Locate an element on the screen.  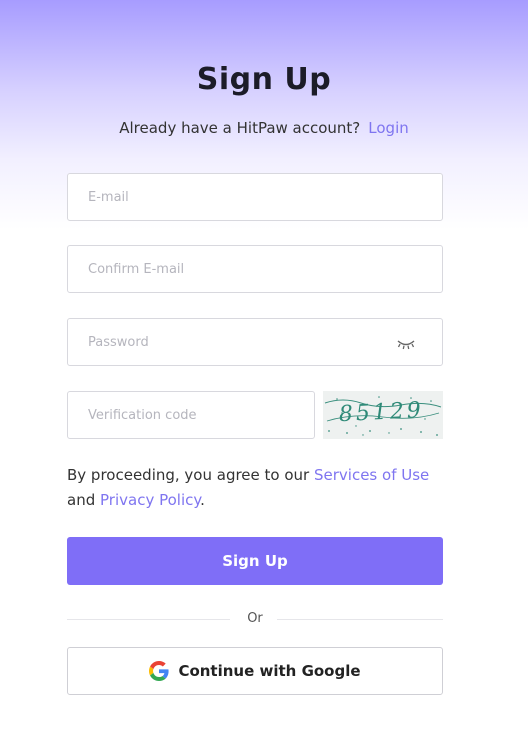
email-input is located at coordinates (255, 197).